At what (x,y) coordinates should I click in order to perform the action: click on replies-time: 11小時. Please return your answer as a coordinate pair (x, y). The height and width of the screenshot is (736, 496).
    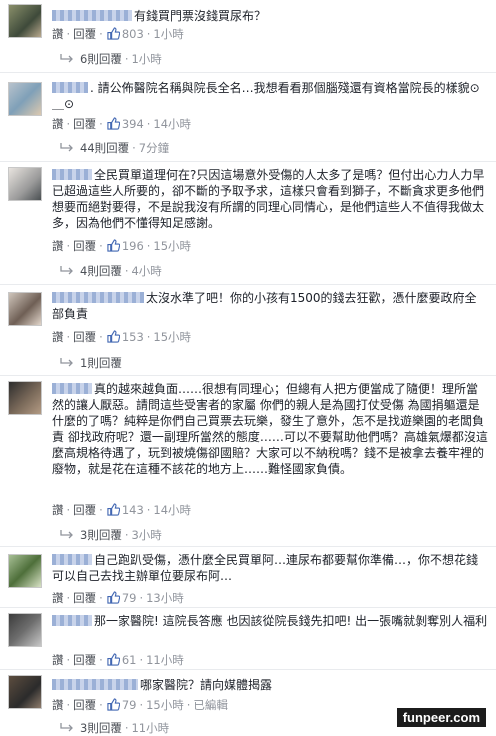
    Looking at the image, I should click on (150, 728).